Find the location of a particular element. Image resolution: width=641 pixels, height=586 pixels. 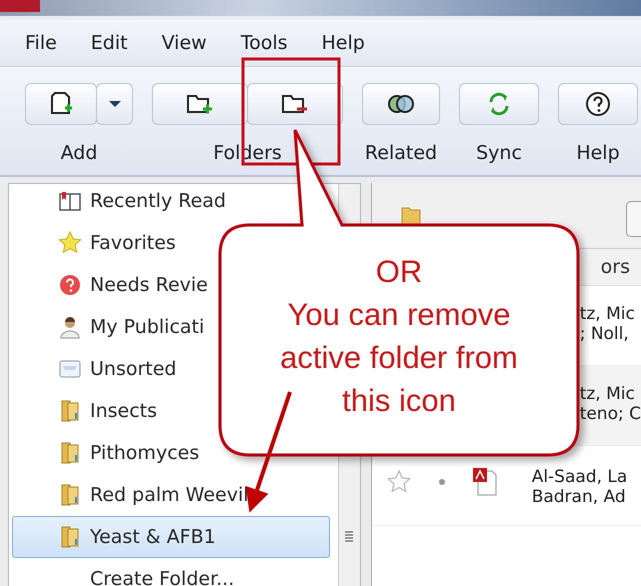

add-folder-icon is located at coordinates (200, 104).